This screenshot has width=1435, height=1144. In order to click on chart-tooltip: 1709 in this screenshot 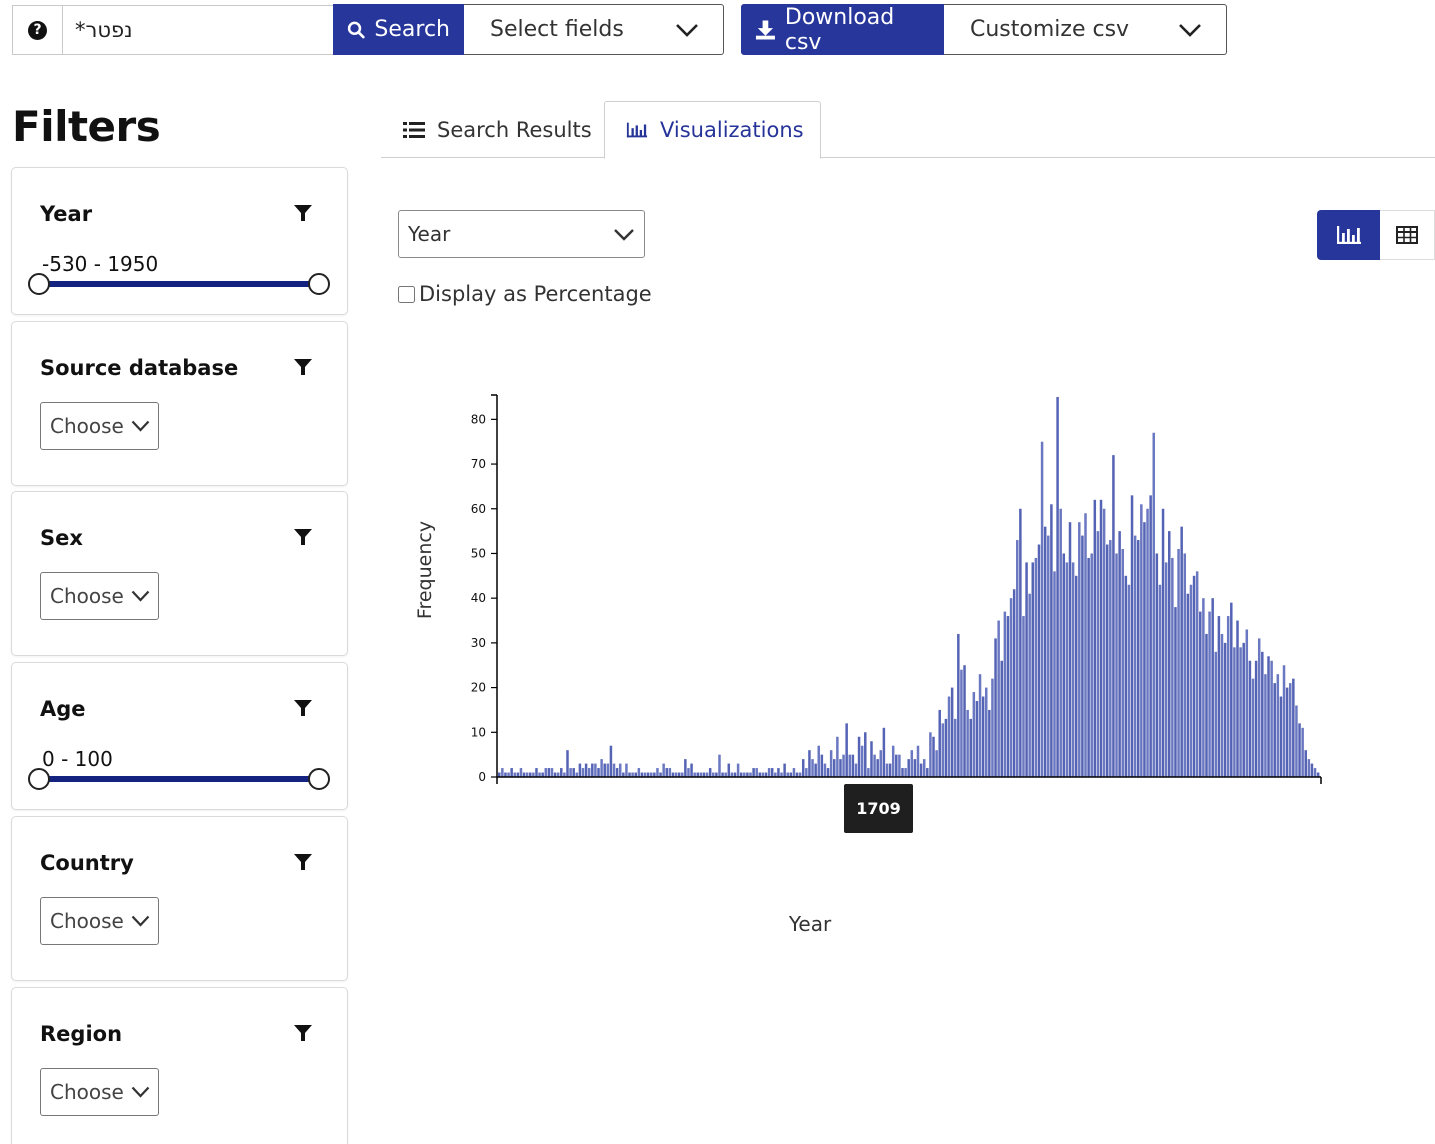, I will do `click(878, 808)`.